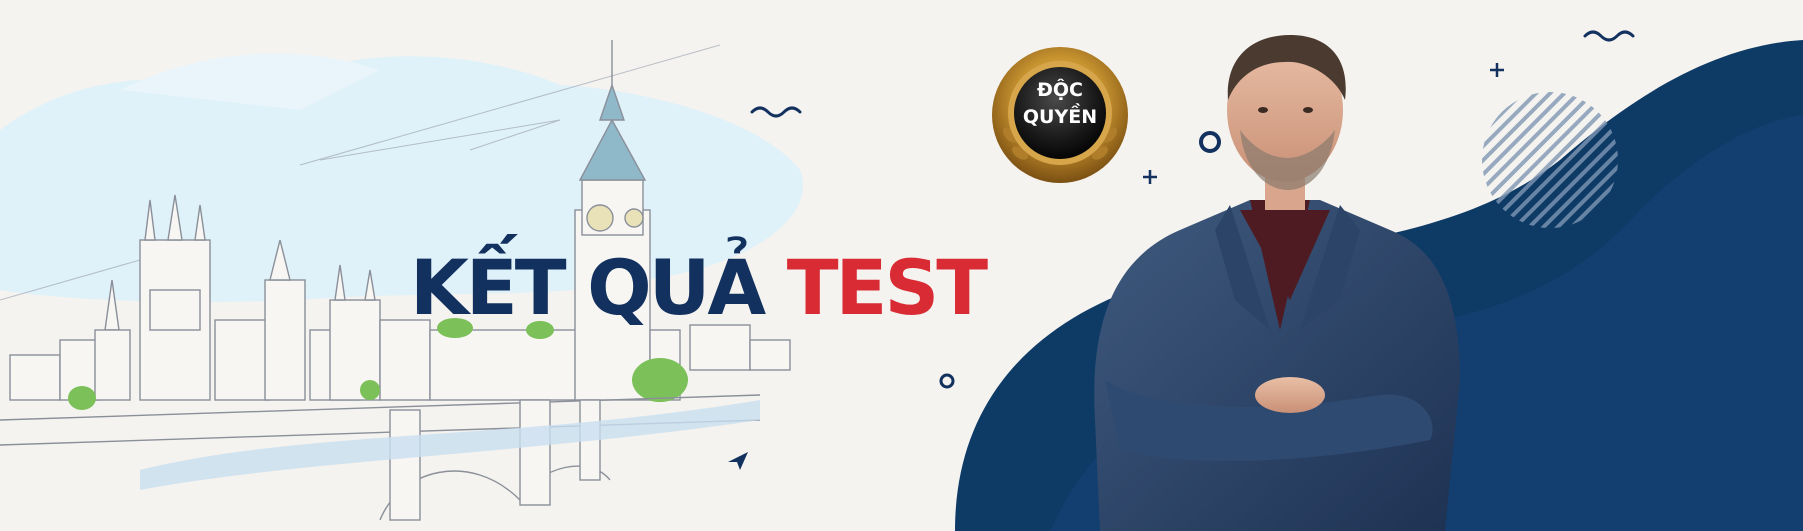  Describe the element at coordinates (1059, 90) in the screenshot. I see `badge-line-1: ĐỘC` at that location.